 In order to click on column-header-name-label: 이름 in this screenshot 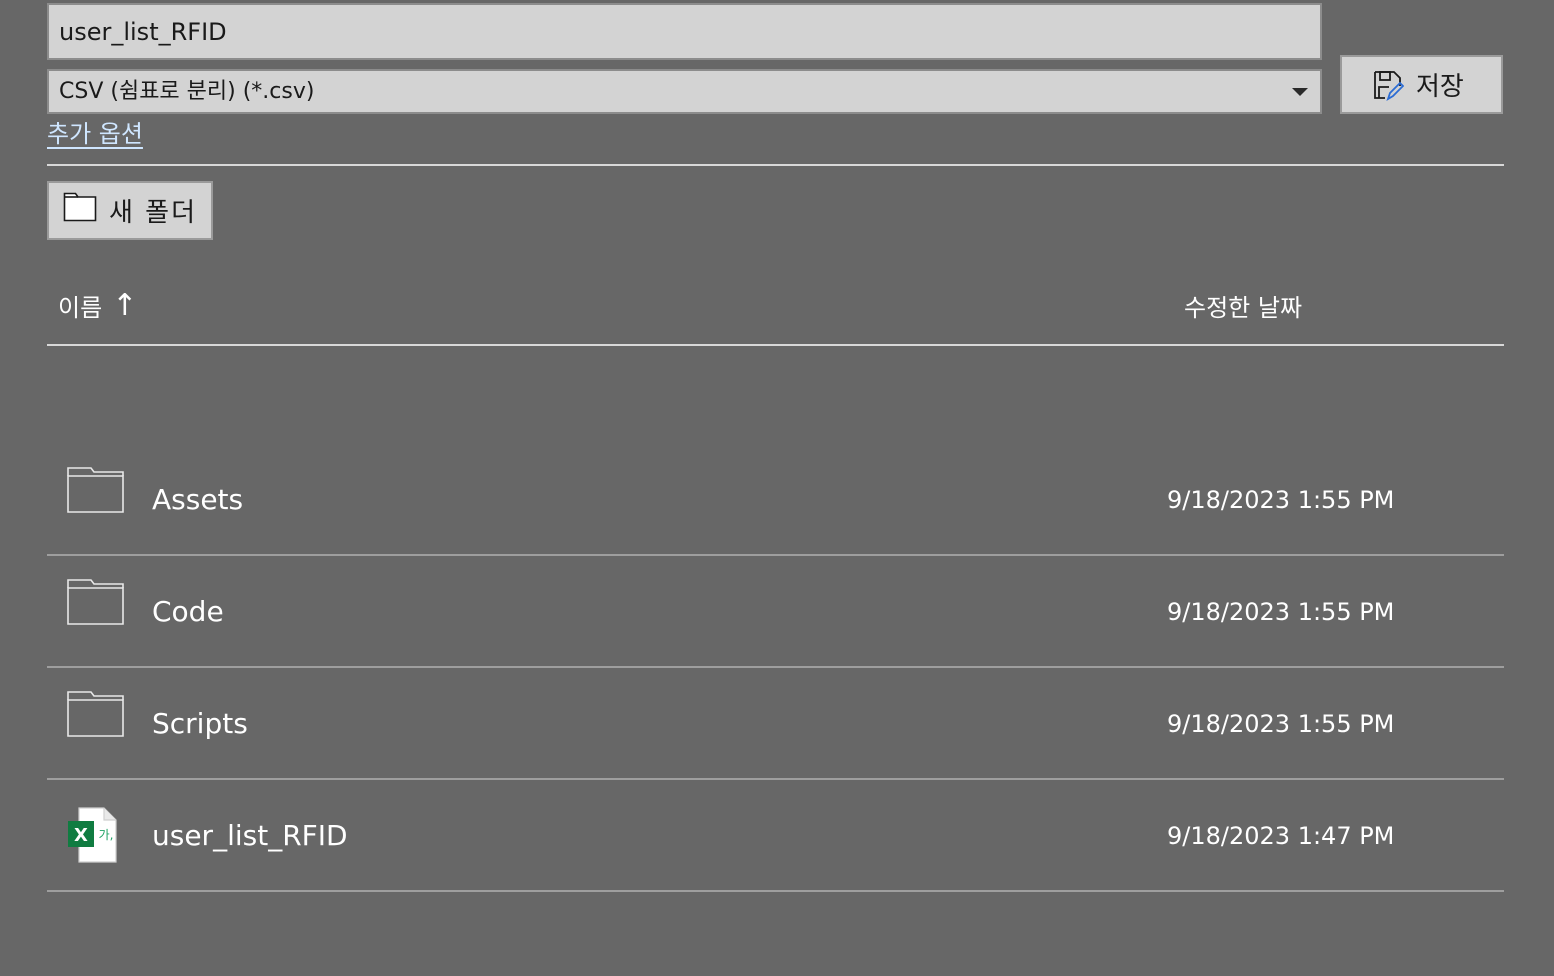, I will do `click(80, 308)`.